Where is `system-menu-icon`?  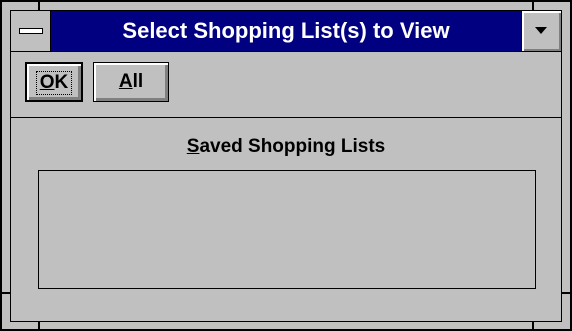
system-menu-icon is located at coordinates (31, 31).